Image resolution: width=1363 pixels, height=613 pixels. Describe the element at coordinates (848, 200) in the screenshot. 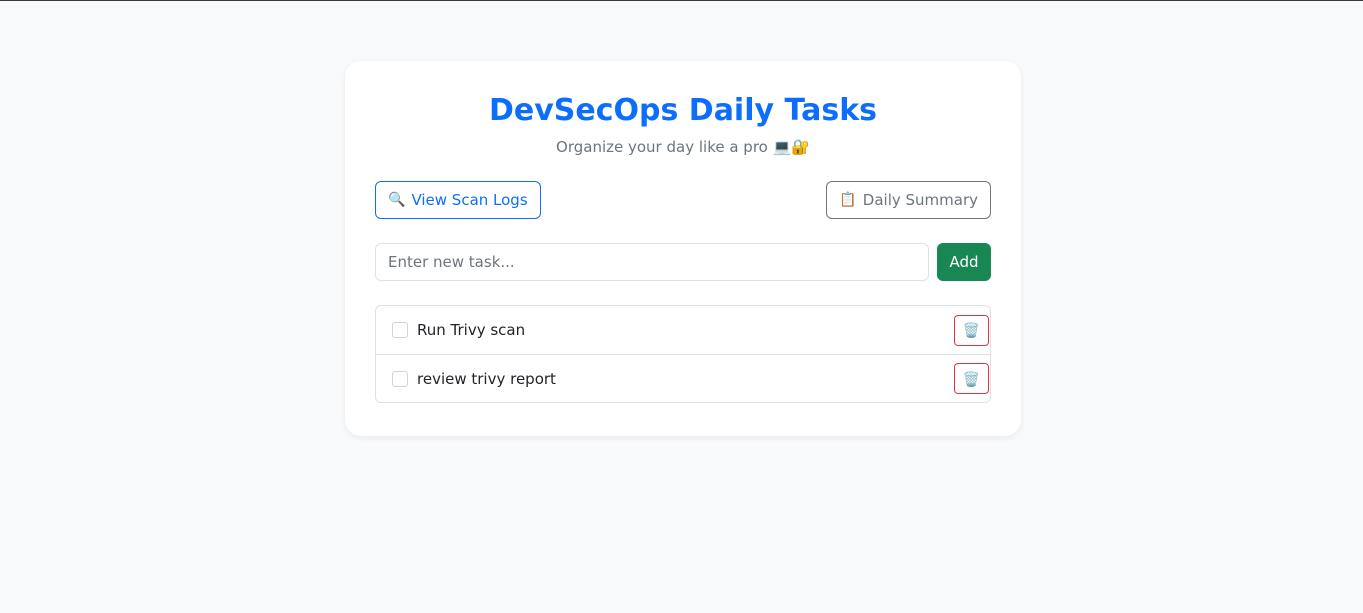

I see `clipboard-icon: 📋` at that location.